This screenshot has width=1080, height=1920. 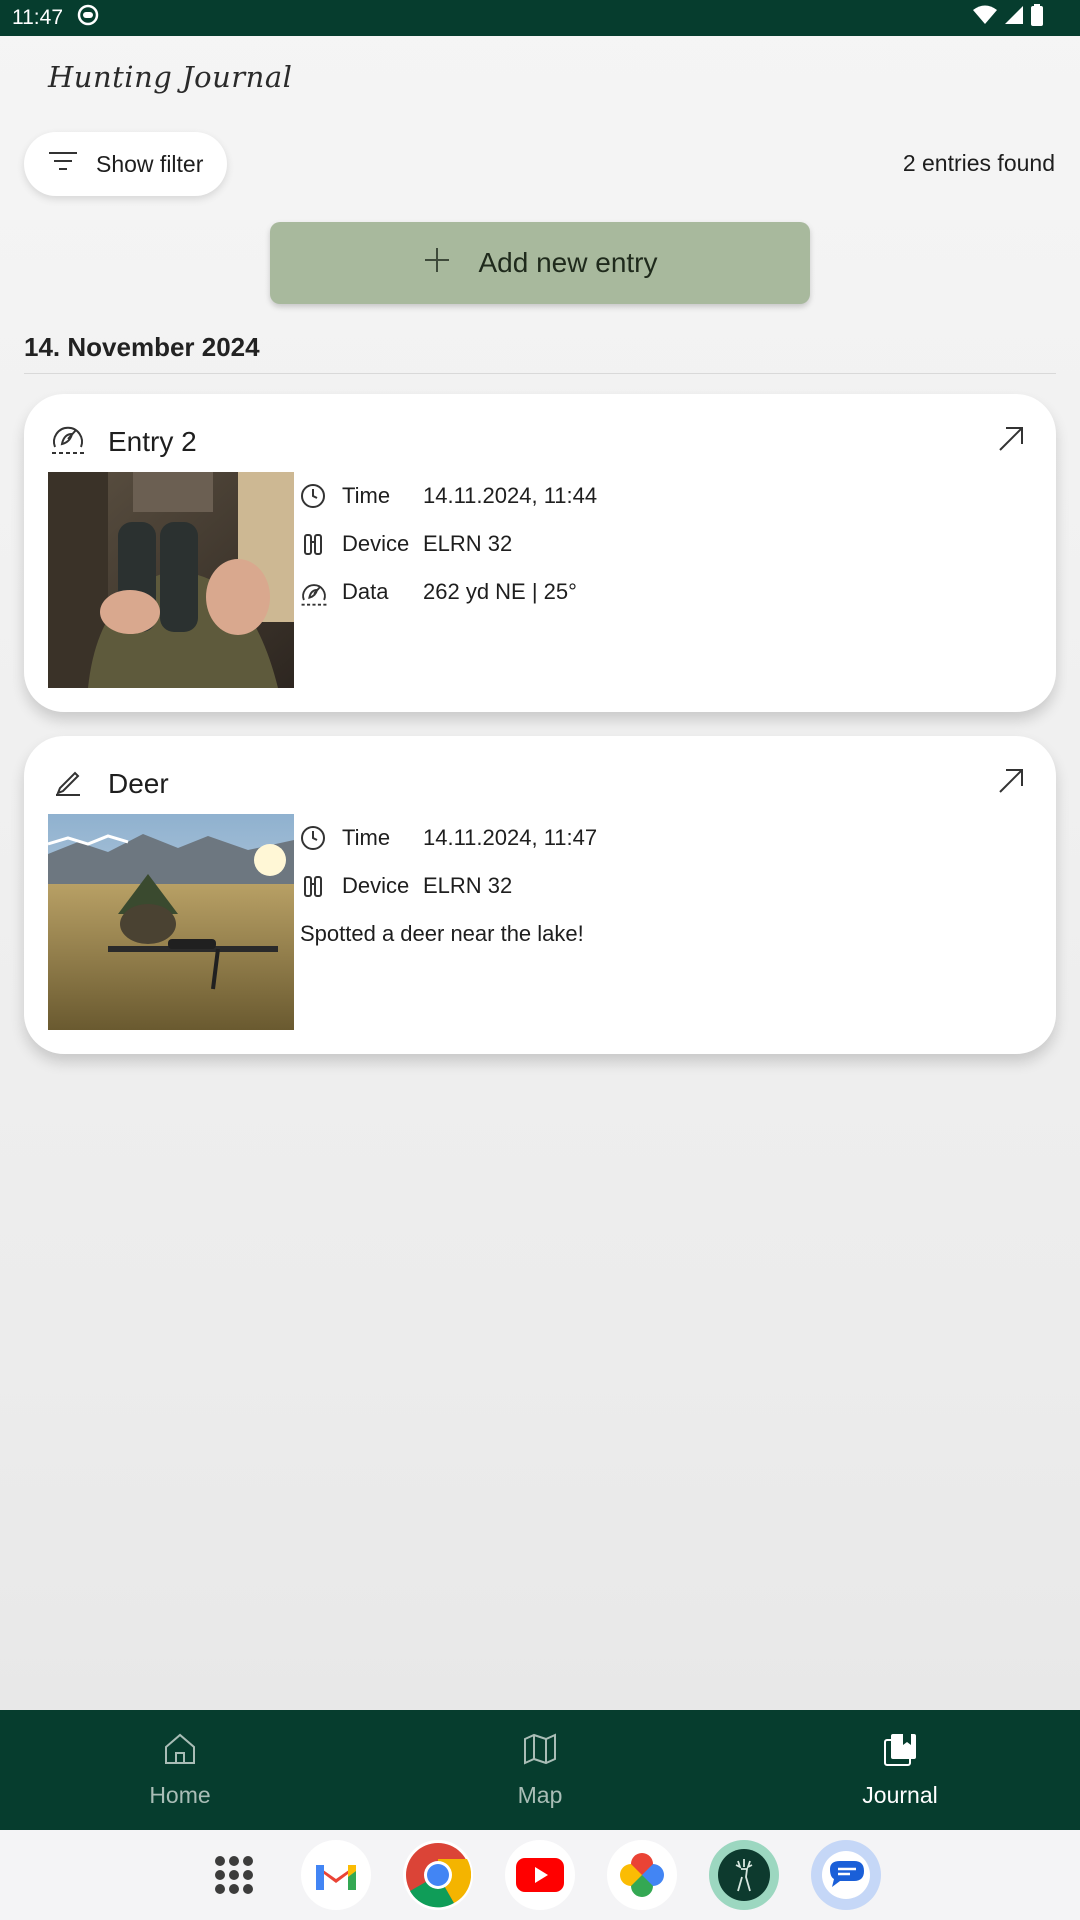 What do you see at coordinates (540, 1752) in the screenshot?
I see `map-icon` at bounding box center [540, 1752].